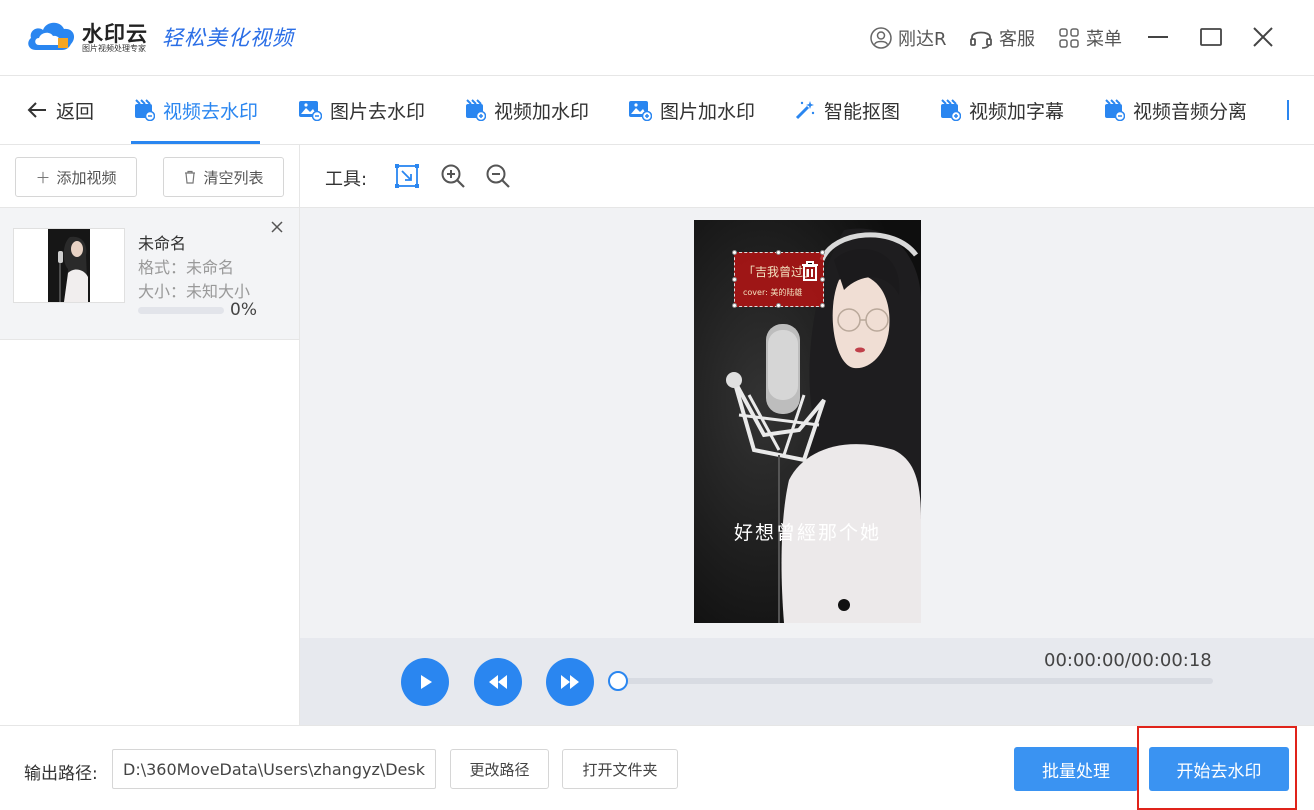 This screenshot has width=1314, height=810. Describe the element at coordinates (190, 177) in the screenshot. I see `trash-icon` at that location.